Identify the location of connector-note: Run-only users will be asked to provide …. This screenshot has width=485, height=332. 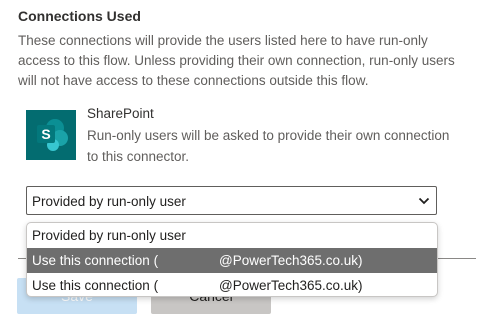
(268, 146).